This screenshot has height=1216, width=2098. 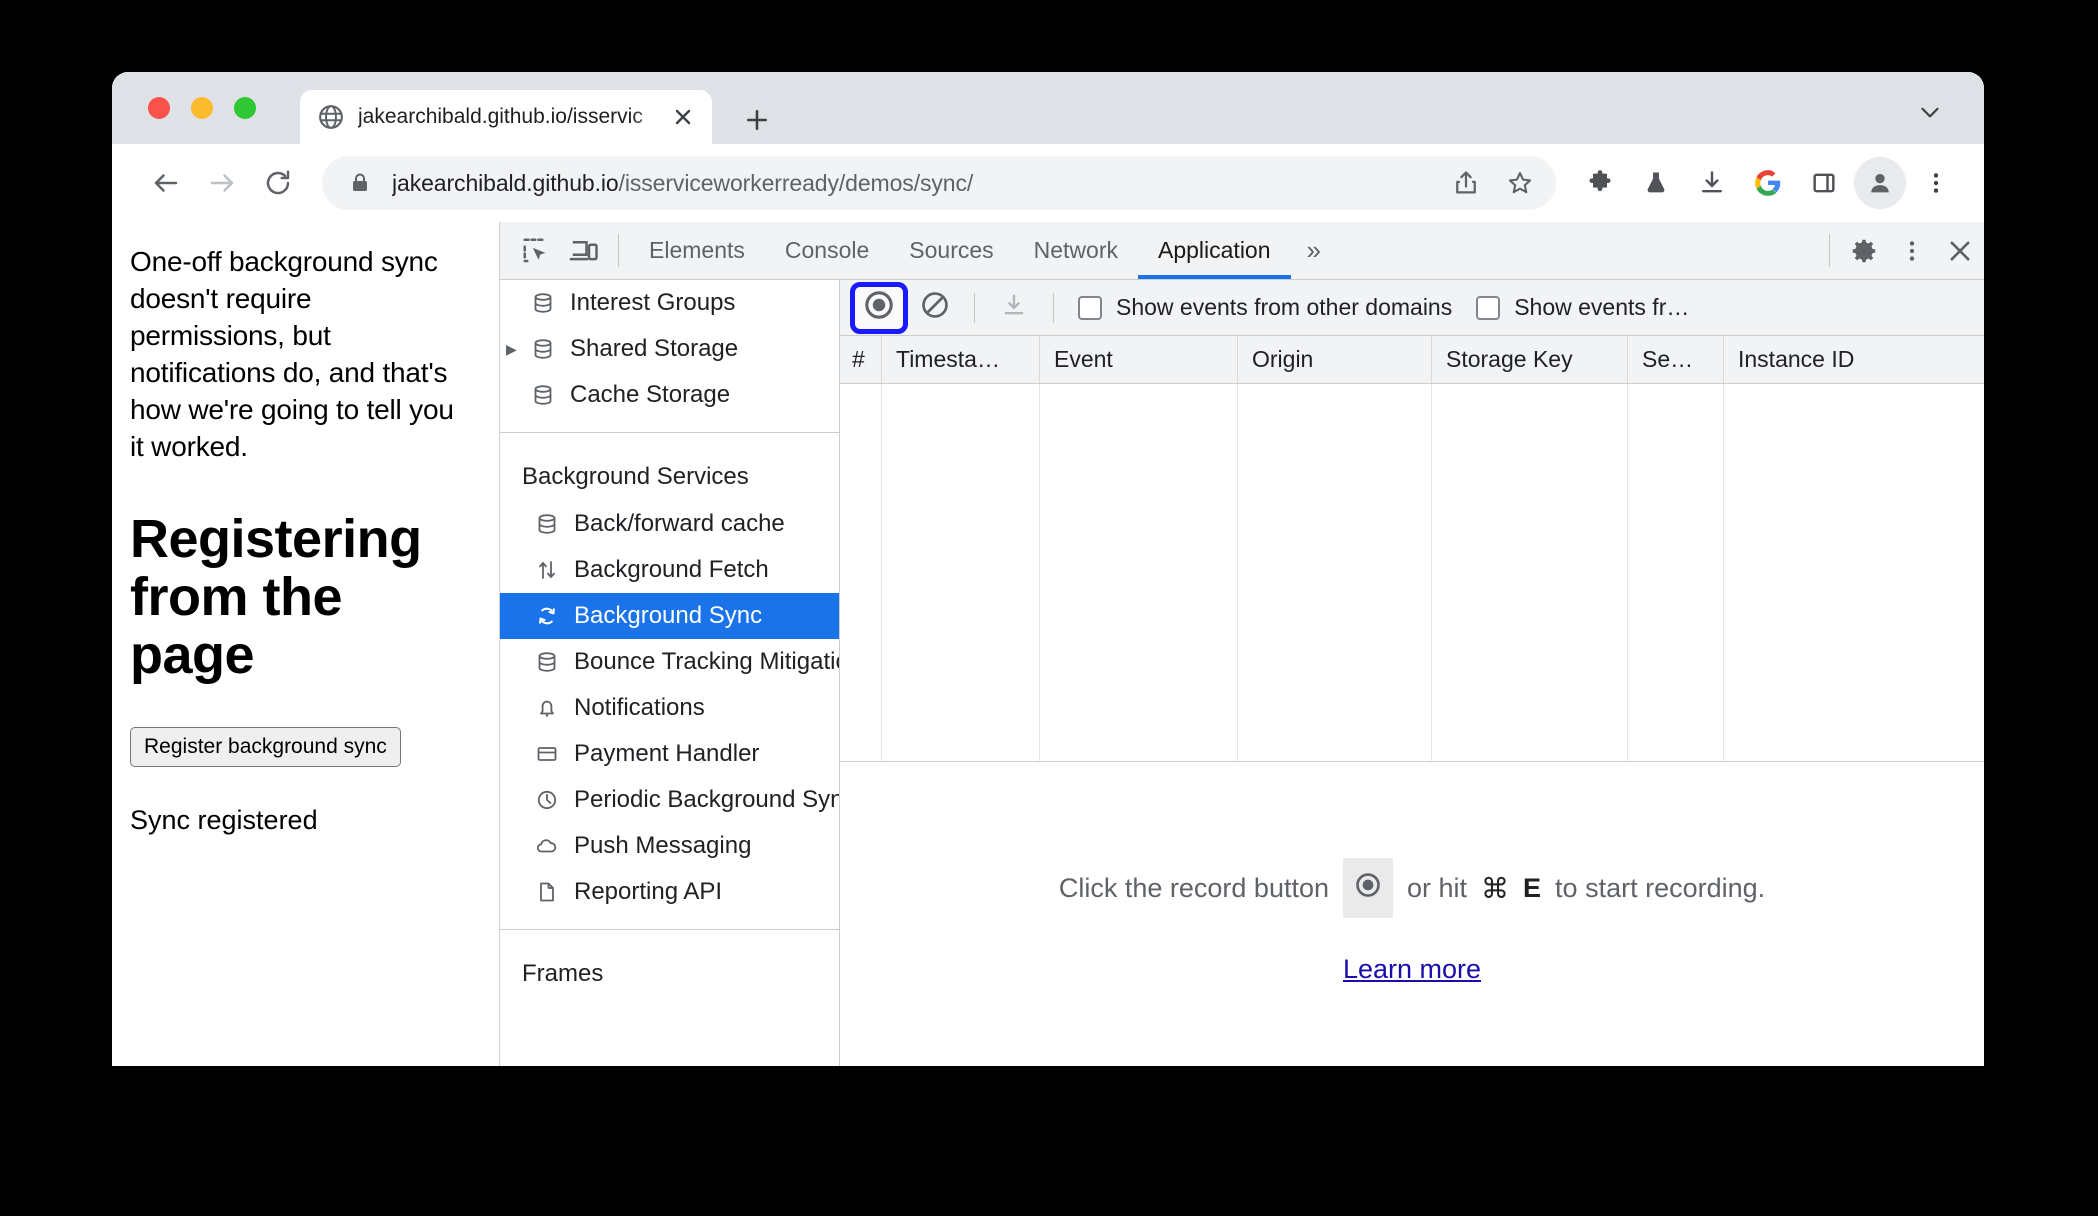 I want to click on sidebar-item-interest-groups: Interest Groups, so click(x=669, y=303).